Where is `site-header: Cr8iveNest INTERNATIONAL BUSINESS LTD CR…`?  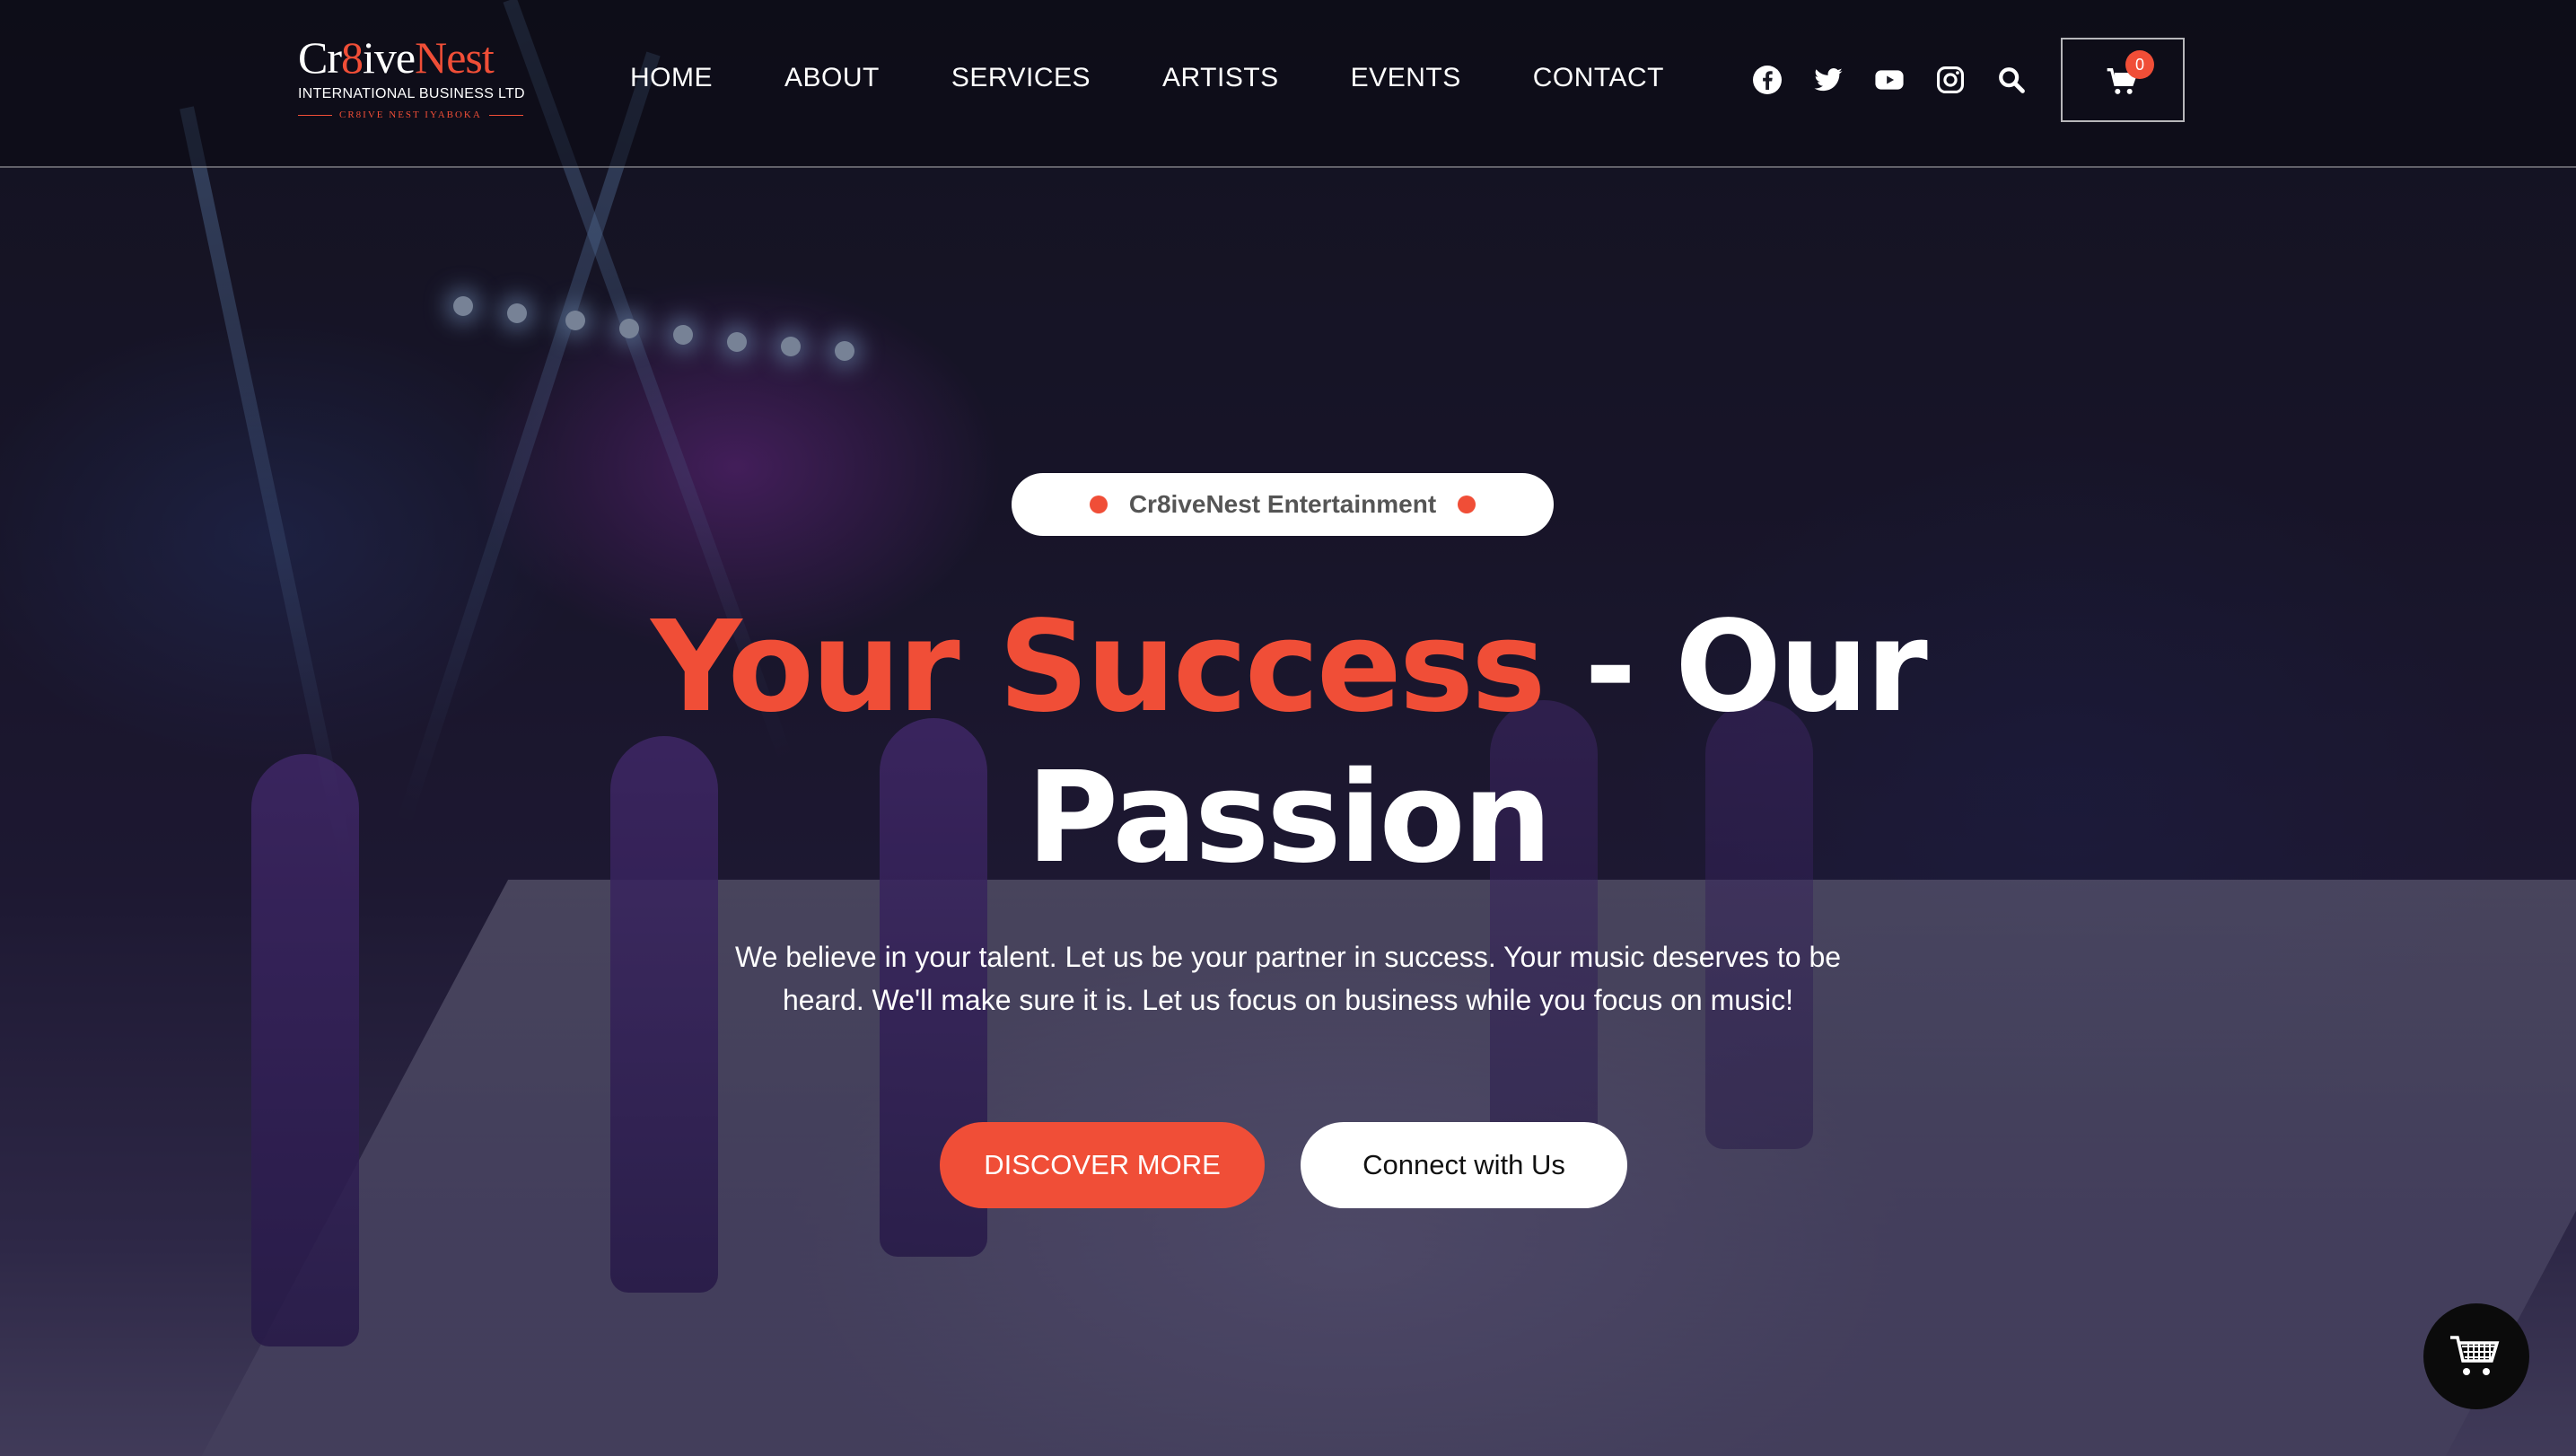 site-header: Cr8iveNest INTERNATIONAL BUSINESS LTD CR… is located at coordinates (1288, 84).